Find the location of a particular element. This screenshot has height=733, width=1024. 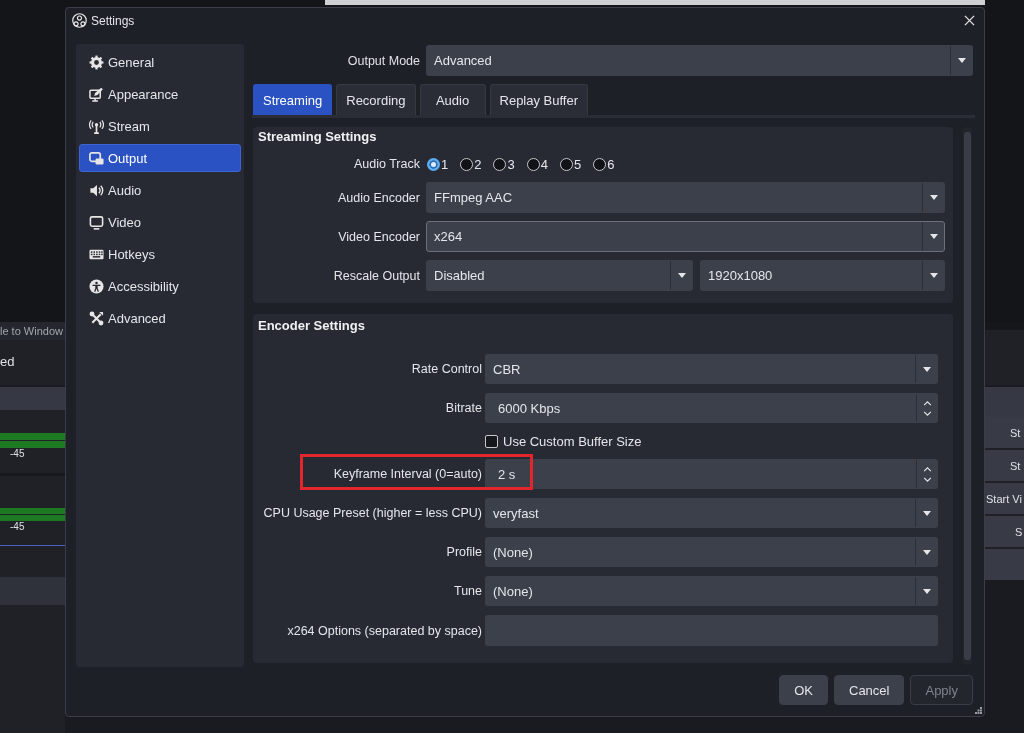

radio-option: 1 is located at coordinates (438, 164).